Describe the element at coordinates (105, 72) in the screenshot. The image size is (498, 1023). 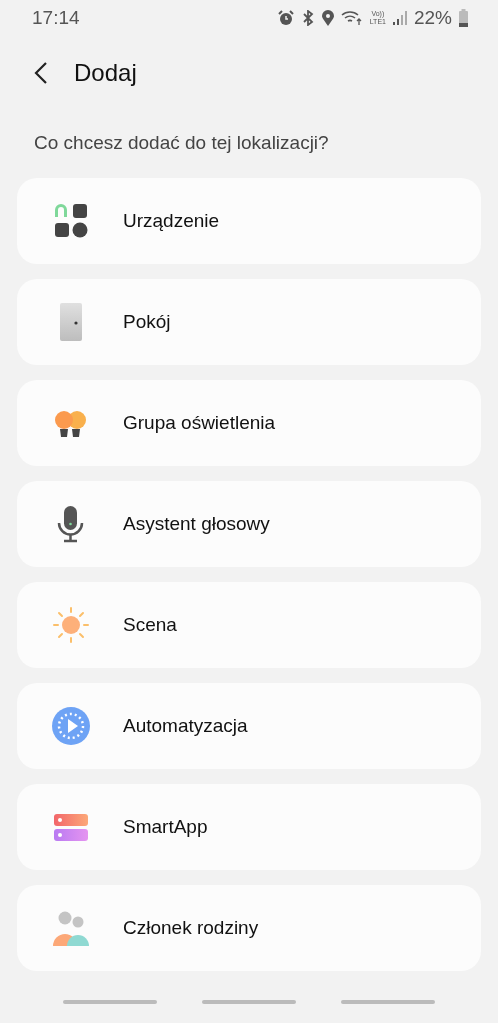
I see `page-title: Dodaj` at that location.